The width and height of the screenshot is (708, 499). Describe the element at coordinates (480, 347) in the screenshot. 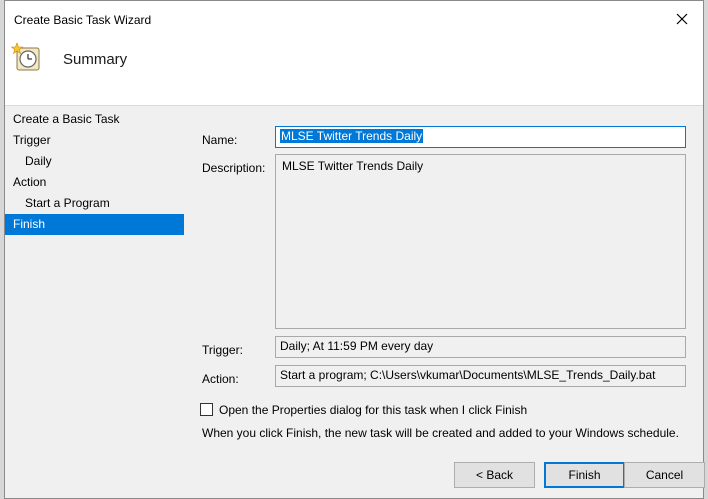

I see `trigger-field: Daily; At 11:59 PM every day` at that location.